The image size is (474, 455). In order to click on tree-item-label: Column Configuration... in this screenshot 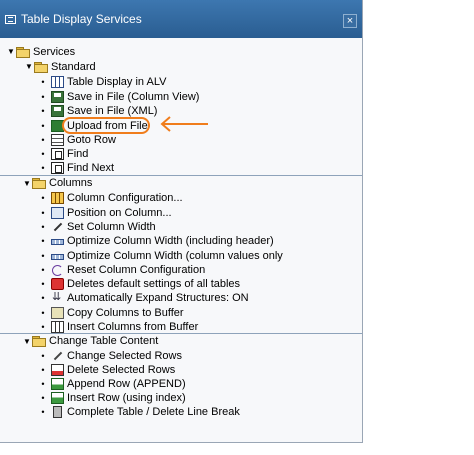, I will do `click(125, 197)`.